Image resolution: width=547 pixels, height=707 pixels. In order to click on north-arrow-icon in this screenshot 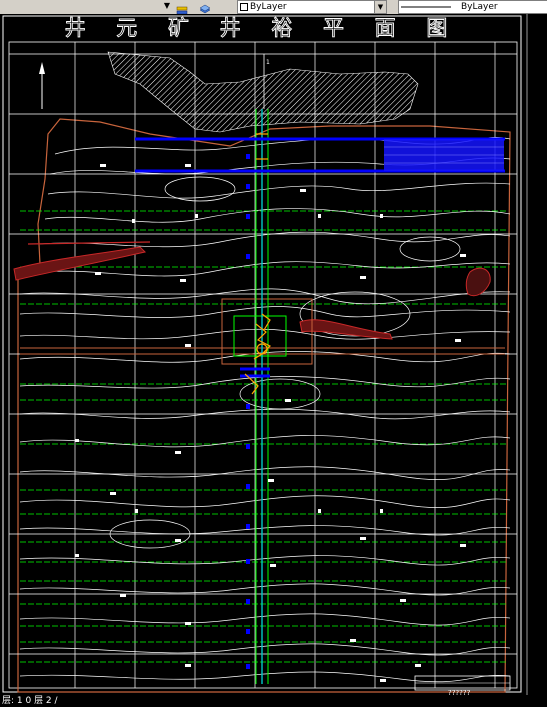, I will do `click(42, 85)`.